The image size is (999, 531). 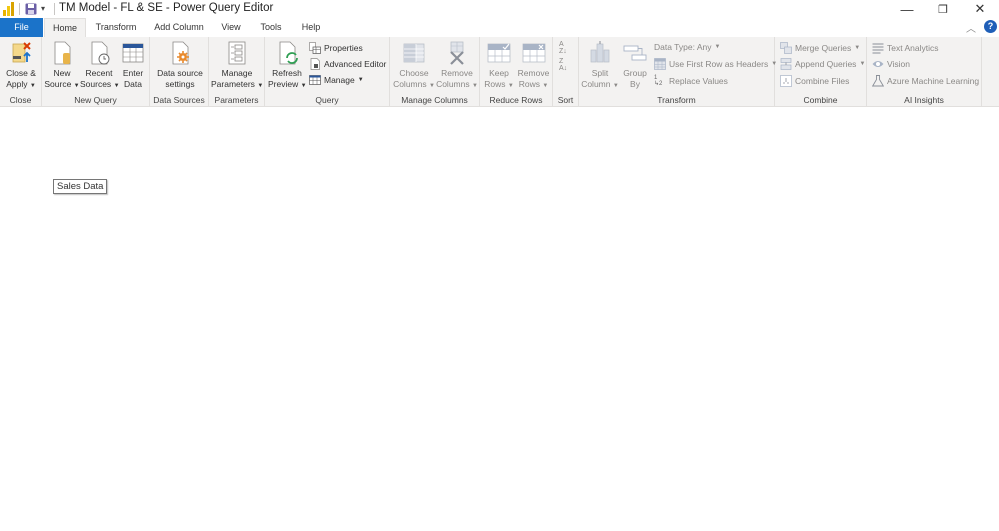 I want to click on keep-rows-icon, so click(x=499, y=53).